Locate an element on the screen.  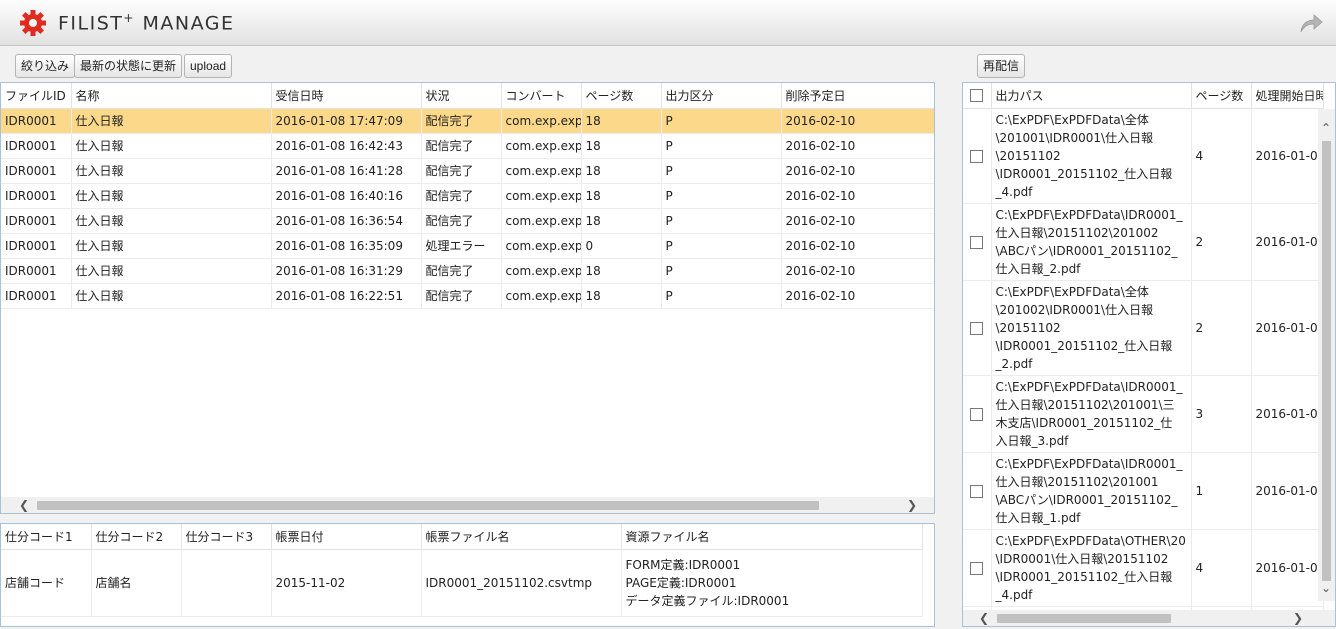
path-line: \IDR0001_20151102_仕入日報 is located at coordinates (1084, 345).